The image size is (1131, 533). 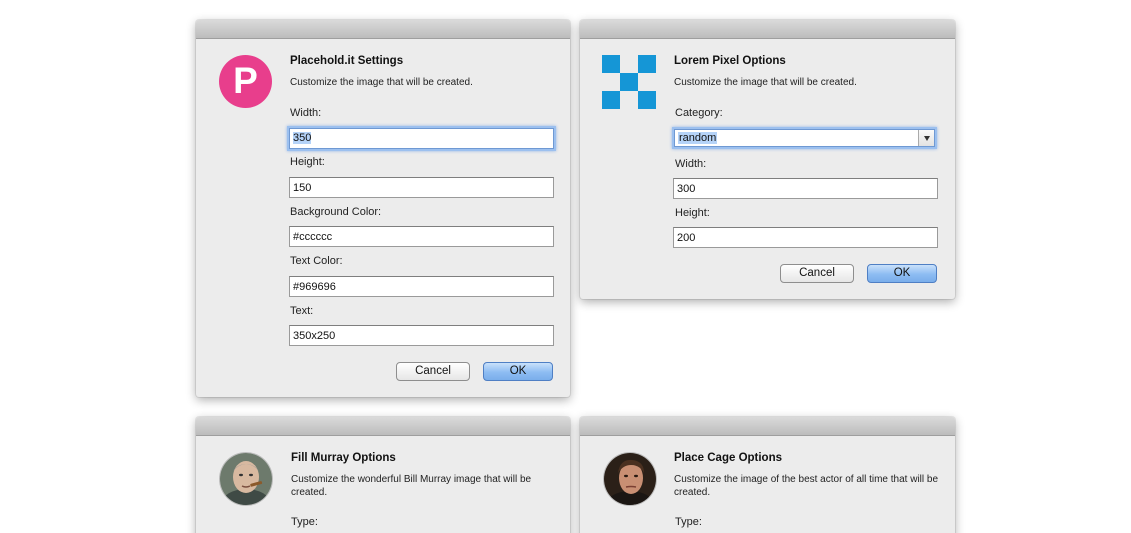 I want to click on placeholdit-logo-letter: P, so click(x=245, y=80).